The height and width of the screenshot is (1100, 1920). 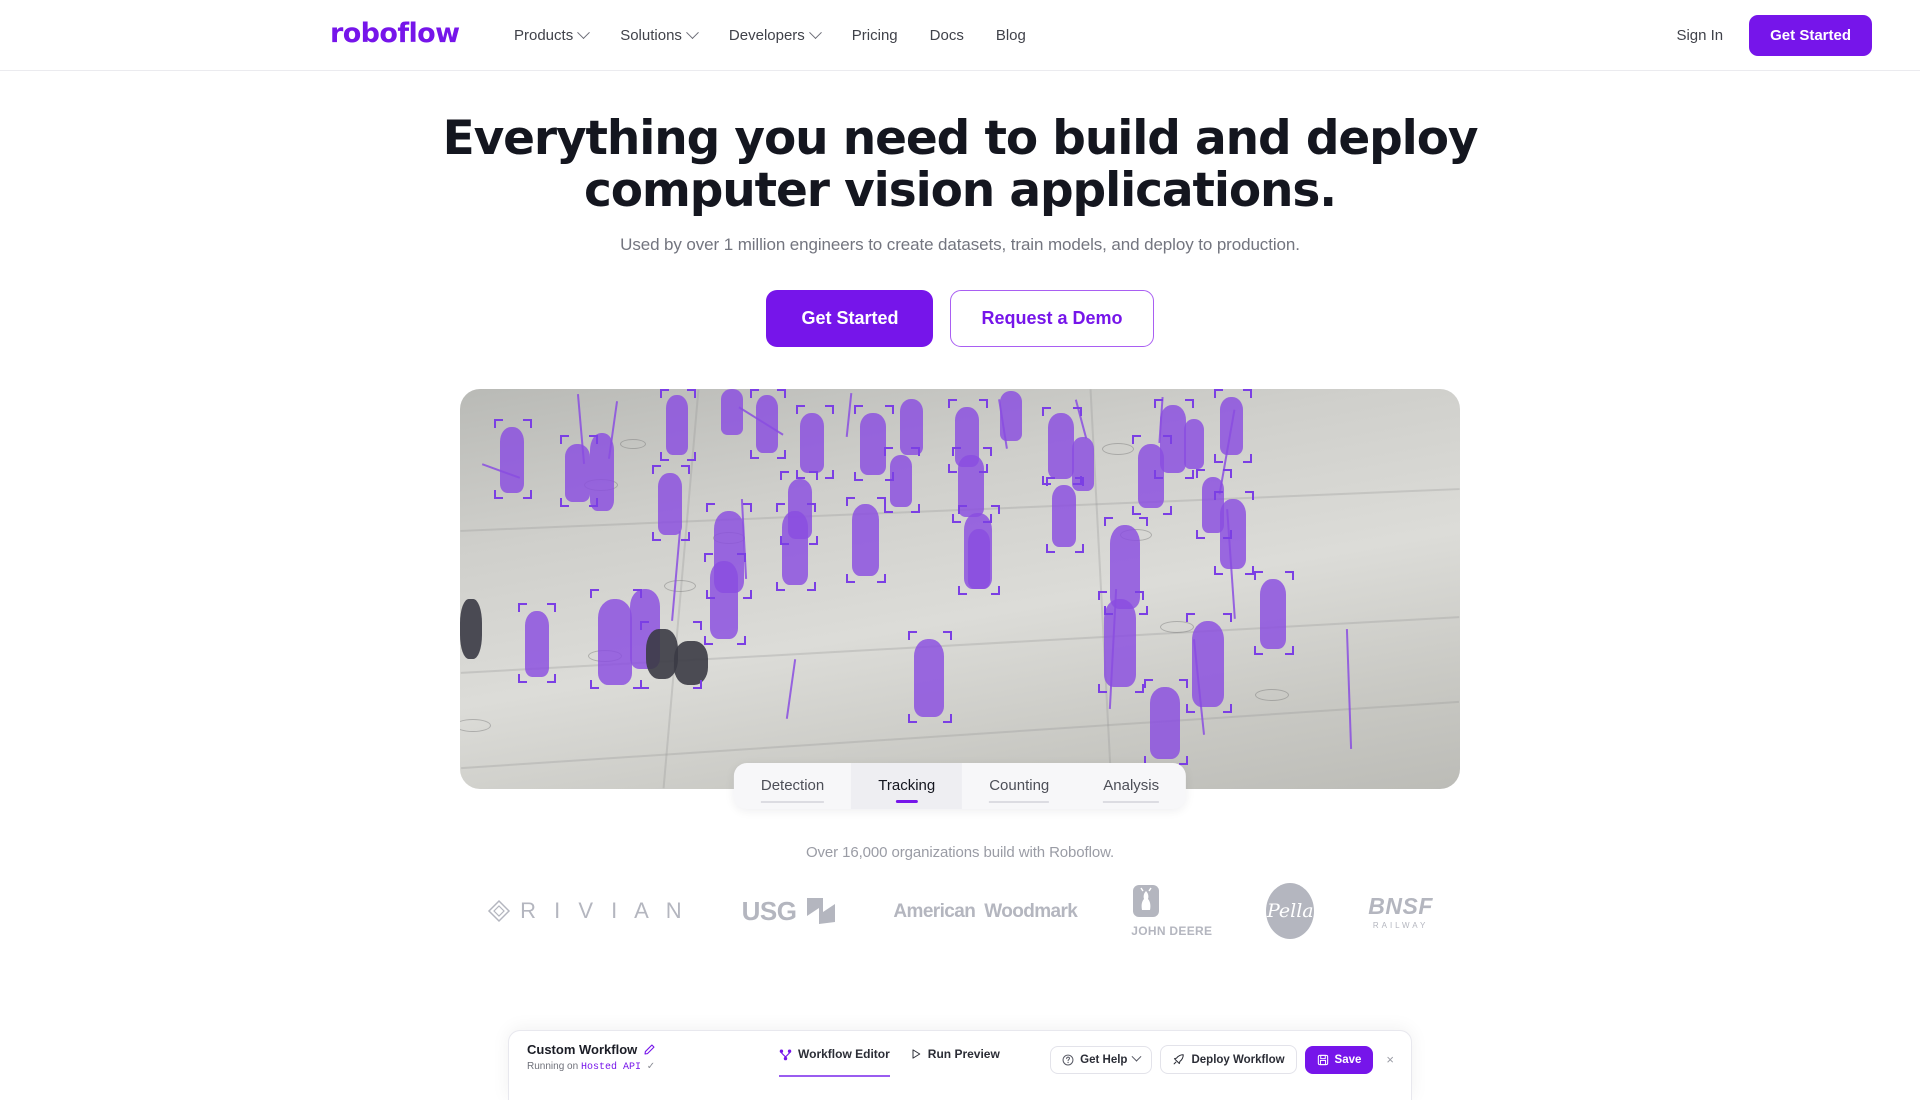 I want to click on nav-item-pricing: Pricing, so click(x=875, y=35).